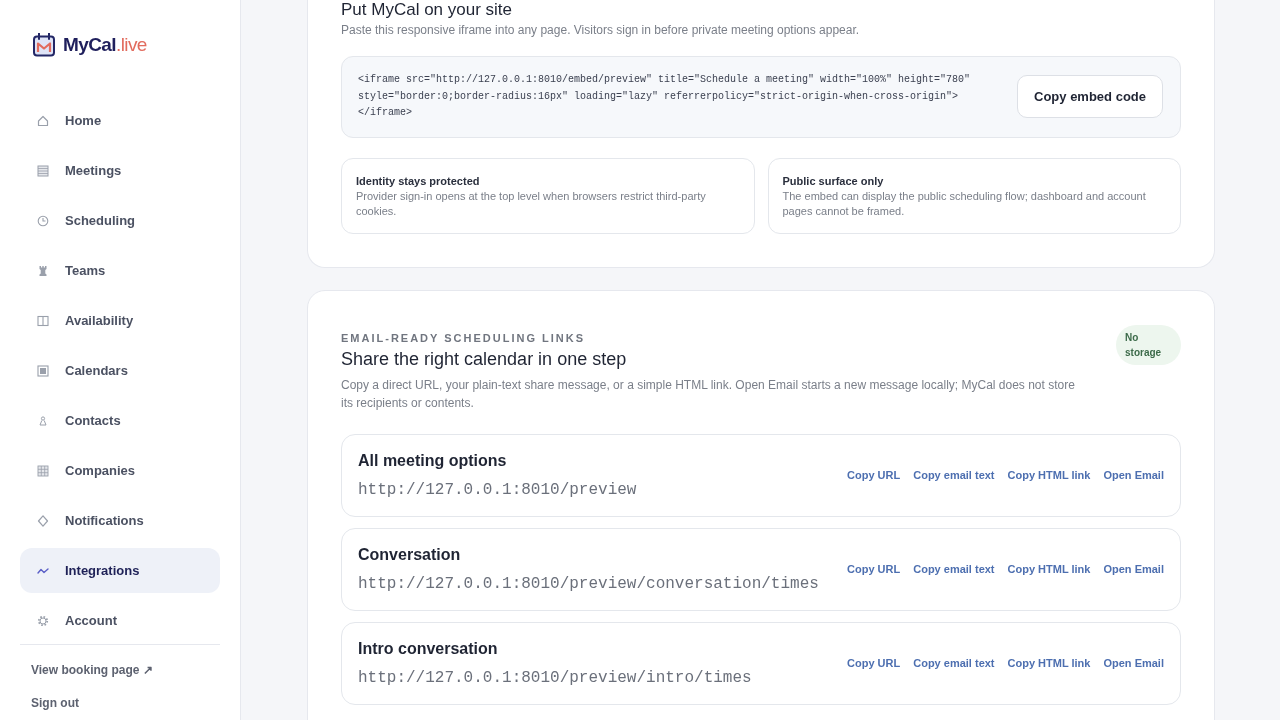  What do you see at coordinates (497, 489) in the screenshot?
I see `link-url: http://127.0.0.1:8010/preview` at bounding box center [497, 489].